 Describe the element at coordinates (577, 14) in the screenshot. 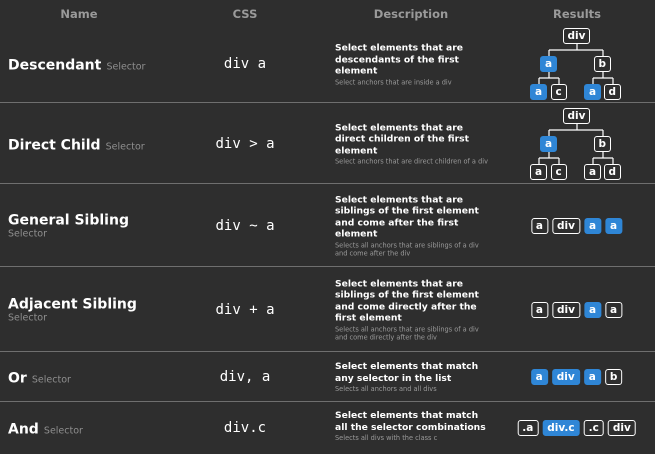

I see `header-results: Results` at that location.